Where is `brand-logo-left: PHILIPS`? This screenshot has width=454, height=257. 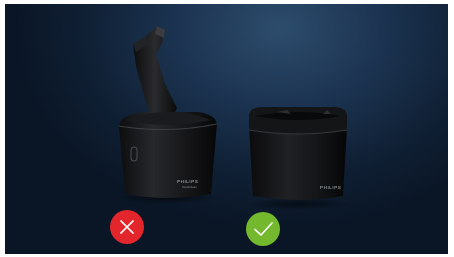 brand-logo-left: PHILIPS is located at coordinates (187, 181).